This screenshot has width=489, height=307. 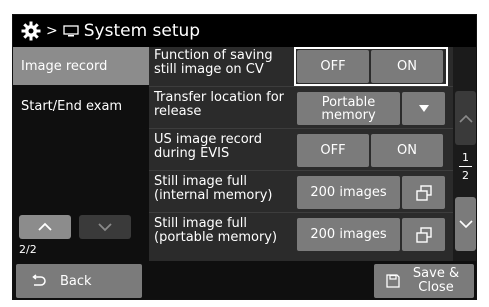 I want to click on still-image-full-portable-value: 200 images, so click(x=348, y=234).